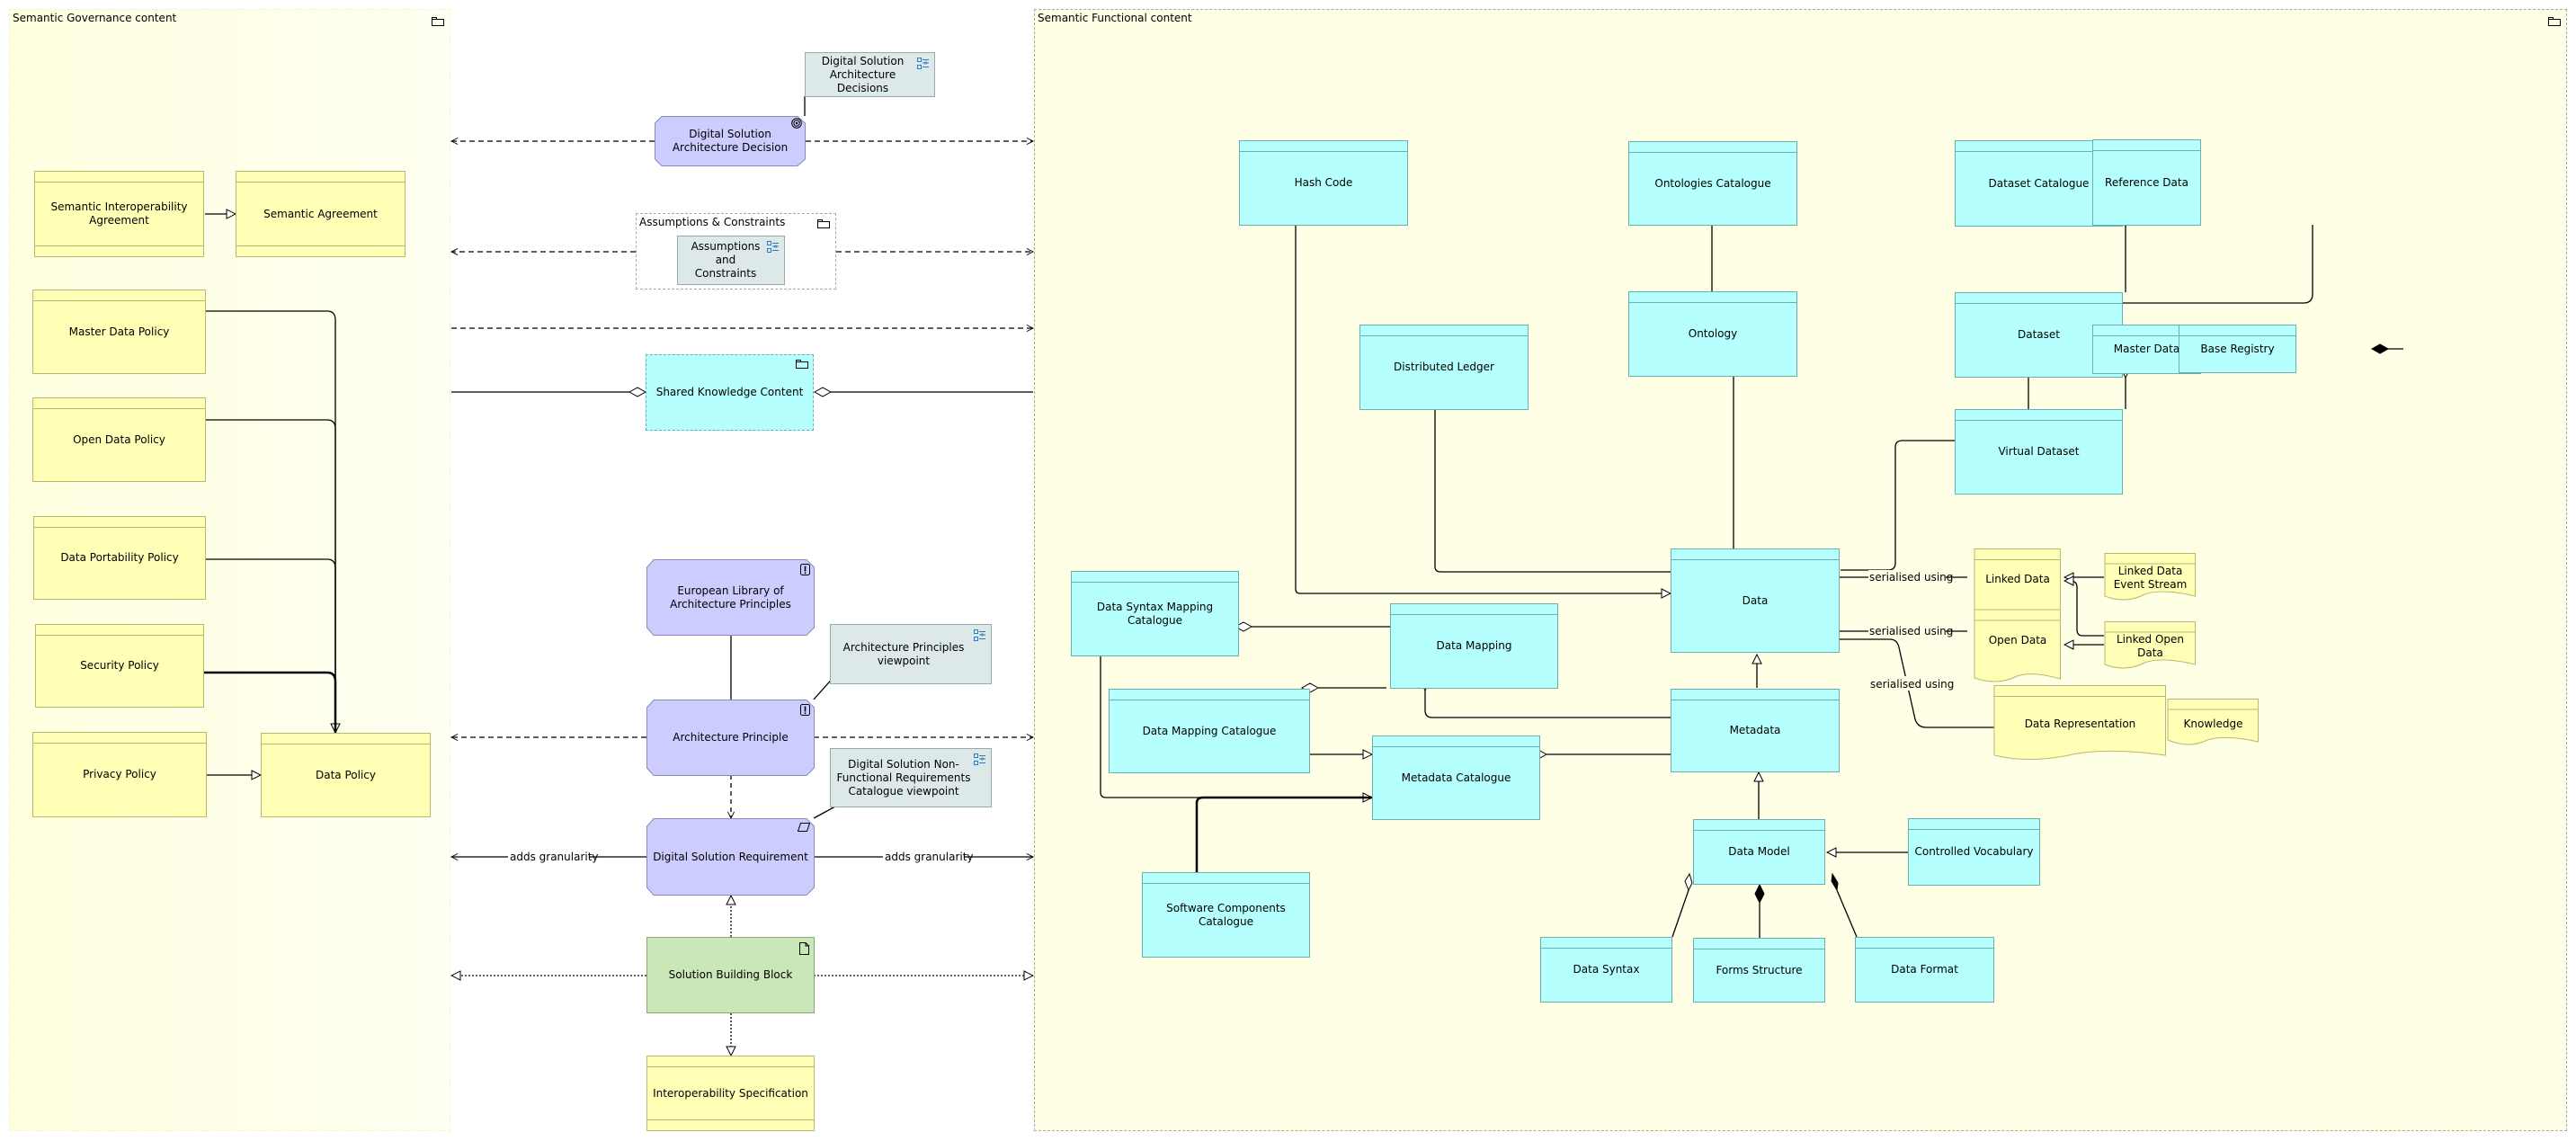 The height and width of the screenshot is (1141, 2576). I want to click on node-data-syntax-mapping-catalogue: Data Syntax Mapping Catalogue, so click(1155, 613).